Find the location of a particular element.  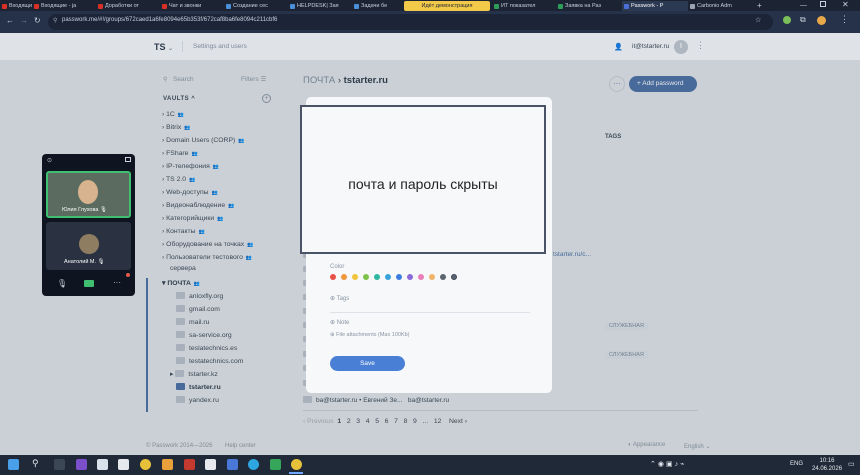

color-swatch-blue is located at coordinates (399, 277).